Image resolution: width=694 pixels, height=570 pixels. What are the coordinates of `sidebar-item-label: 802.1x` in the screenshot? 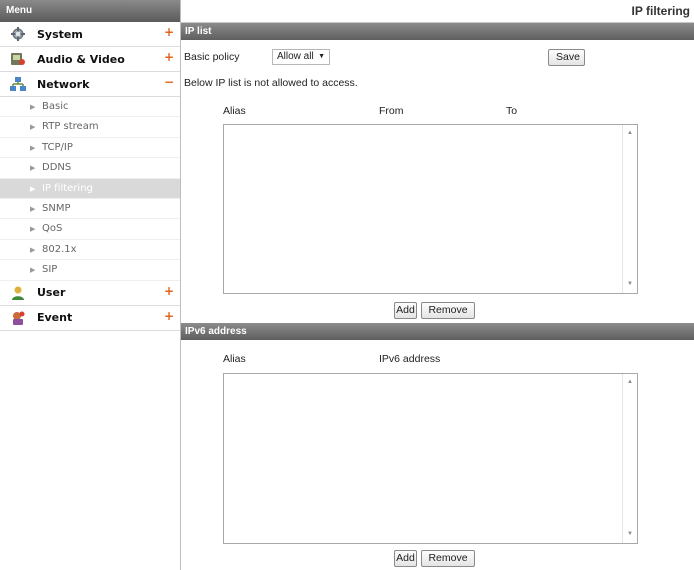 It's located at (59, 249).